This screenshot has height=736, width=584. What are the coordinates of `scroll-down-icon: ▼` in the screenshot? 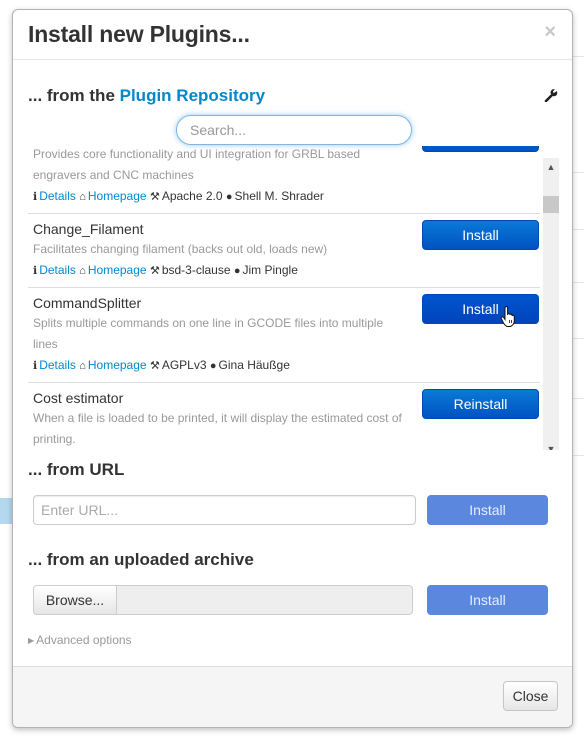 It's located at (551, 446).